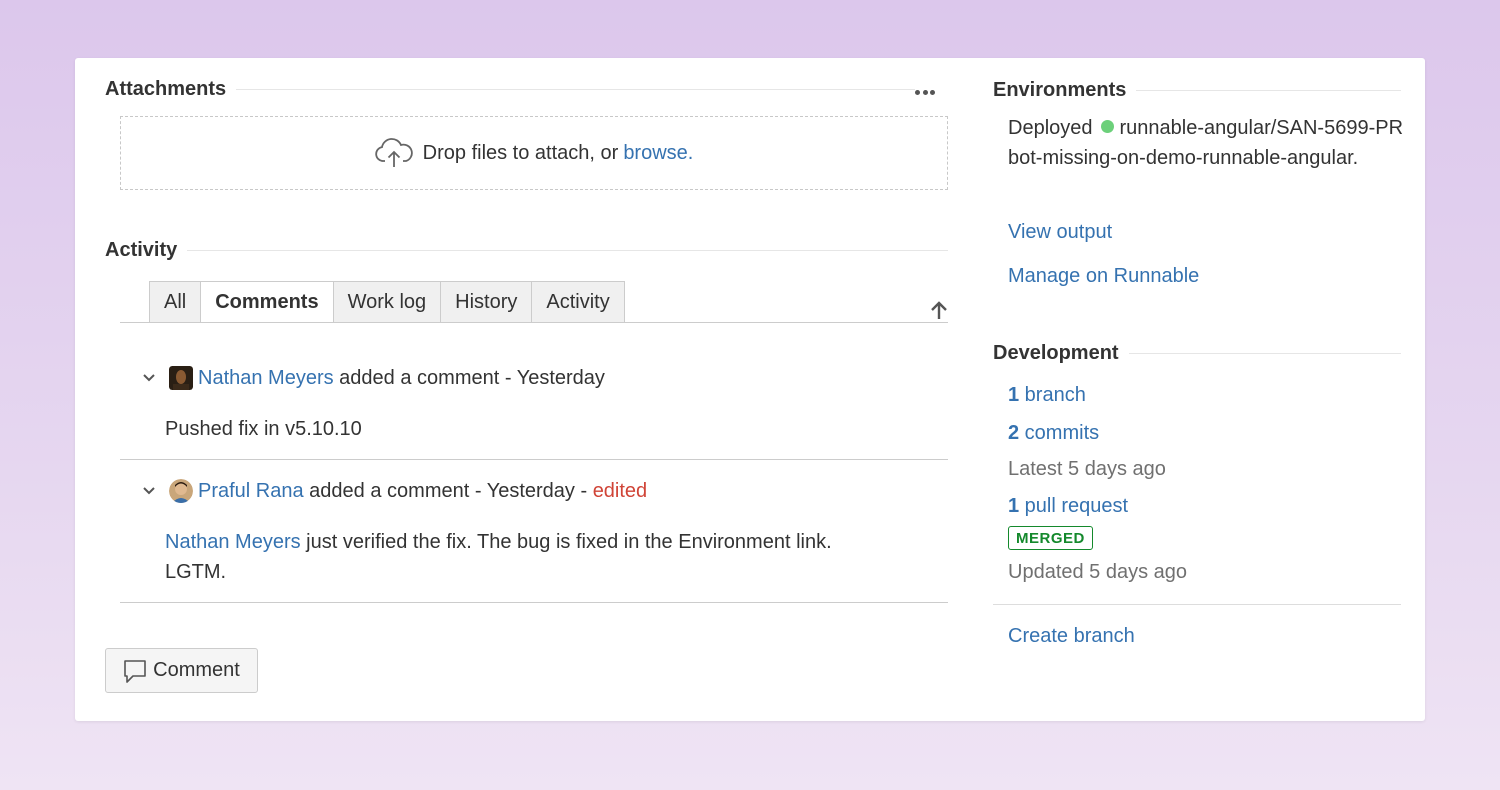 This screenshot has width=1500, height=790. What do you see at coordinates (1074, 506) in the screenshot?
I see `pr-label: pull request` at bounding box center [1074, 506].